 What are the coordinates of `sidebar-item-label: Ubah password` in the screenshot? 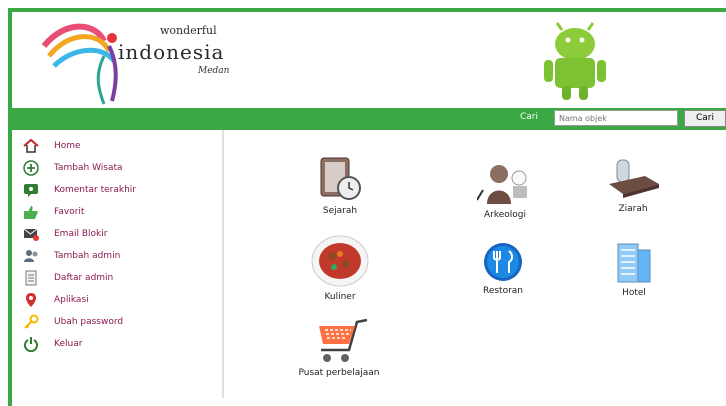 It's located at (89, 322).